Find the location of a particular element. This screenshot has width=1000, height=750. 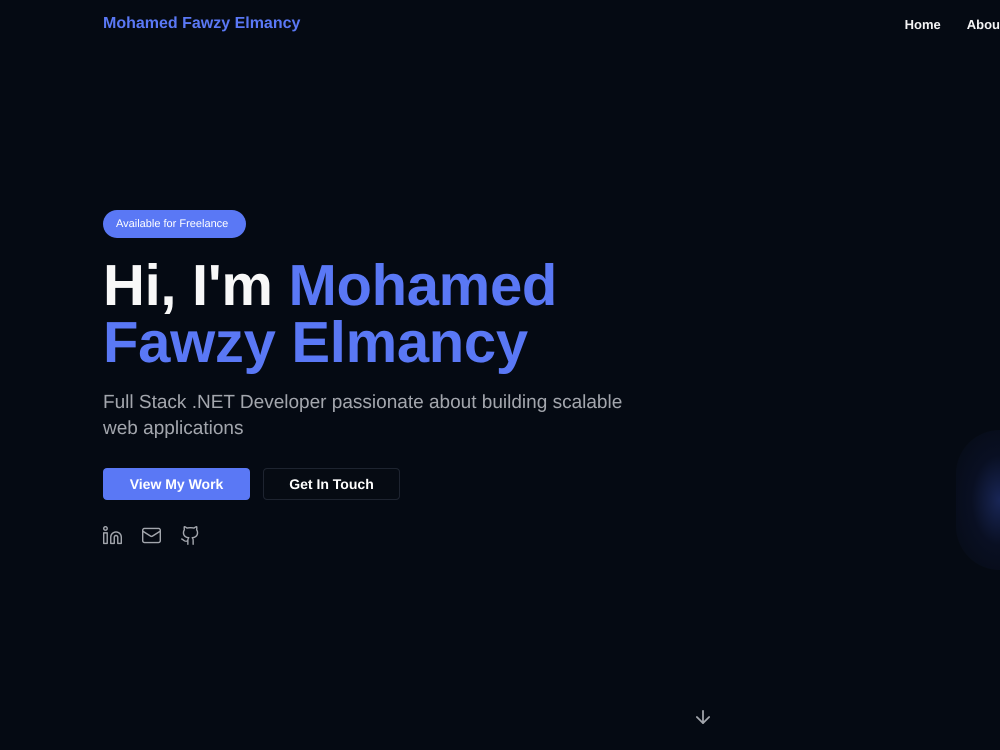

hero-subtitle: Full Stack .NET Developer passionate about building scalable web applications is located at coordinates (363, 416).